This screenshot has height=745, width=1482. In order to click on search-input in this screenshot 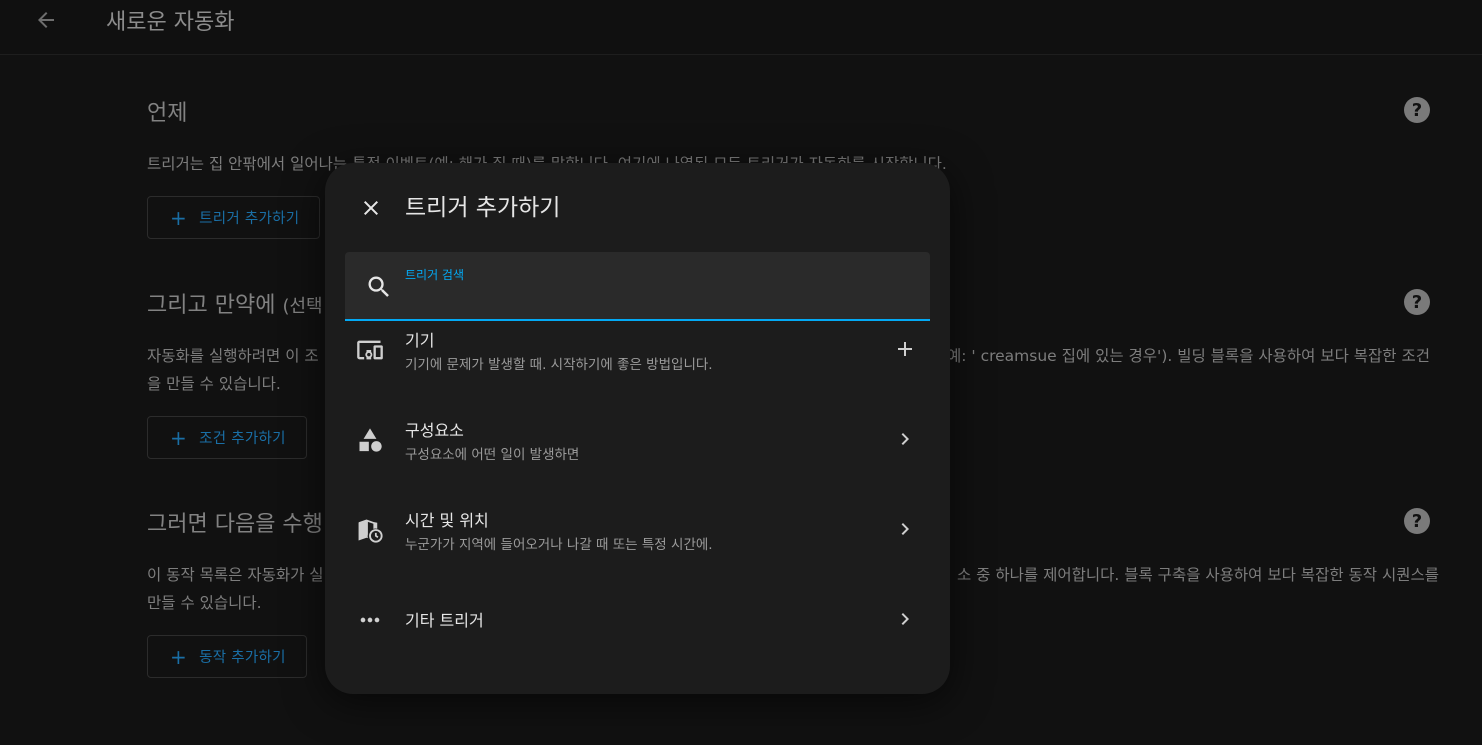, I will do `click(657, 300)`.